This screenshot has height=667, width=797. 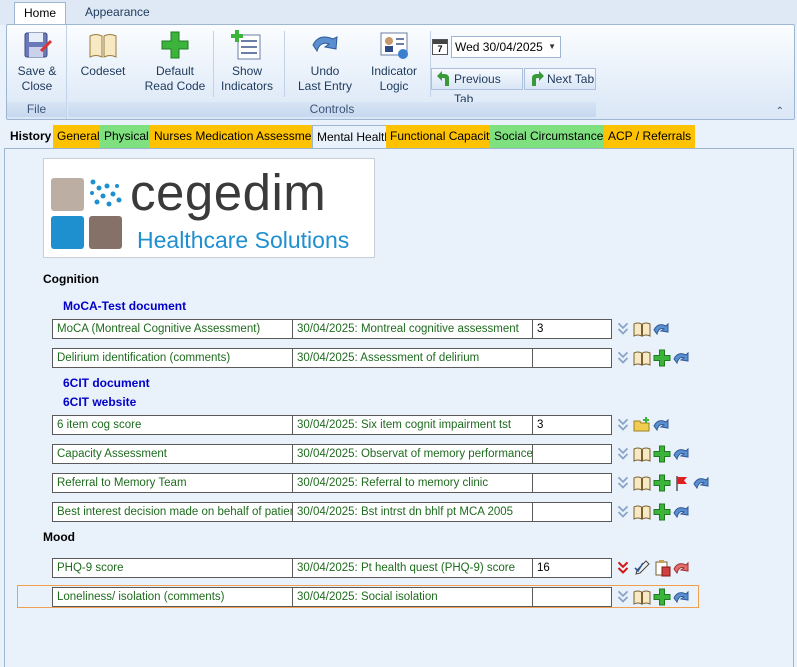 What do you see at coordinates (354, 137) in the screenshot?
I see `tab-mental-health: Mental Health` at bounding box center [354, 137].